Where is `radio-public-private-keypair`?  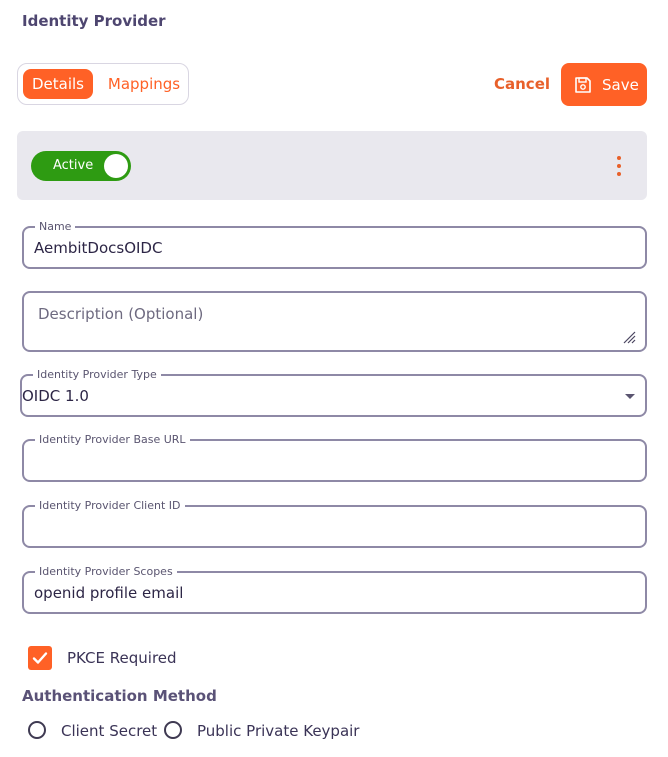 radio-public-private-keypair is located at coordinates (173, 730).